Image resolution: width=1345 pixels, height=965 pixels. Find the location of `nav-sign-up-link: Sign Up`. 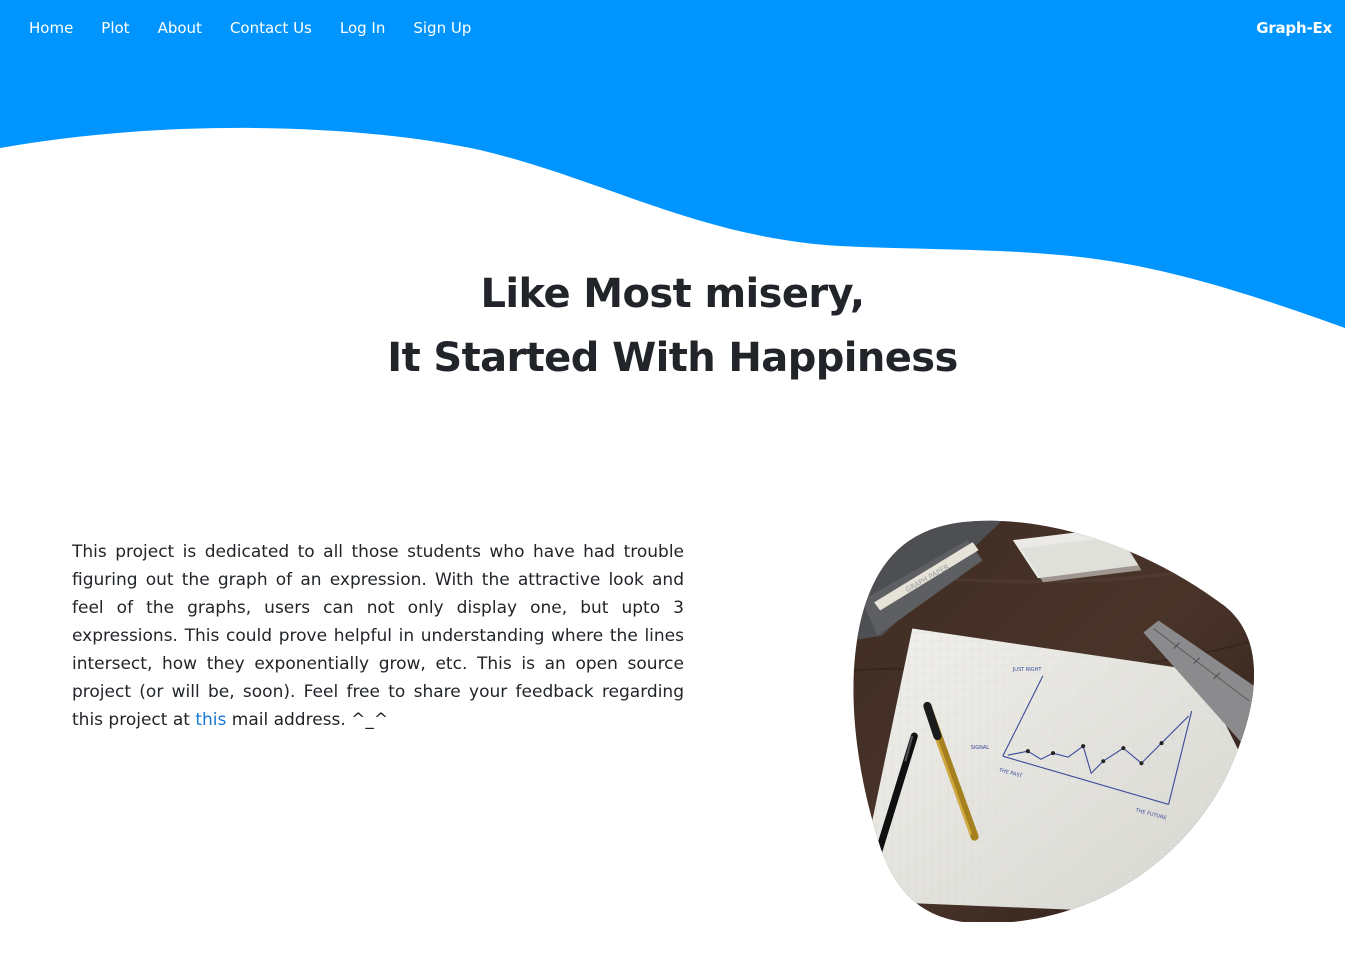

nav-sign-up-link: Sign Up is located at coordinates (442, 28).